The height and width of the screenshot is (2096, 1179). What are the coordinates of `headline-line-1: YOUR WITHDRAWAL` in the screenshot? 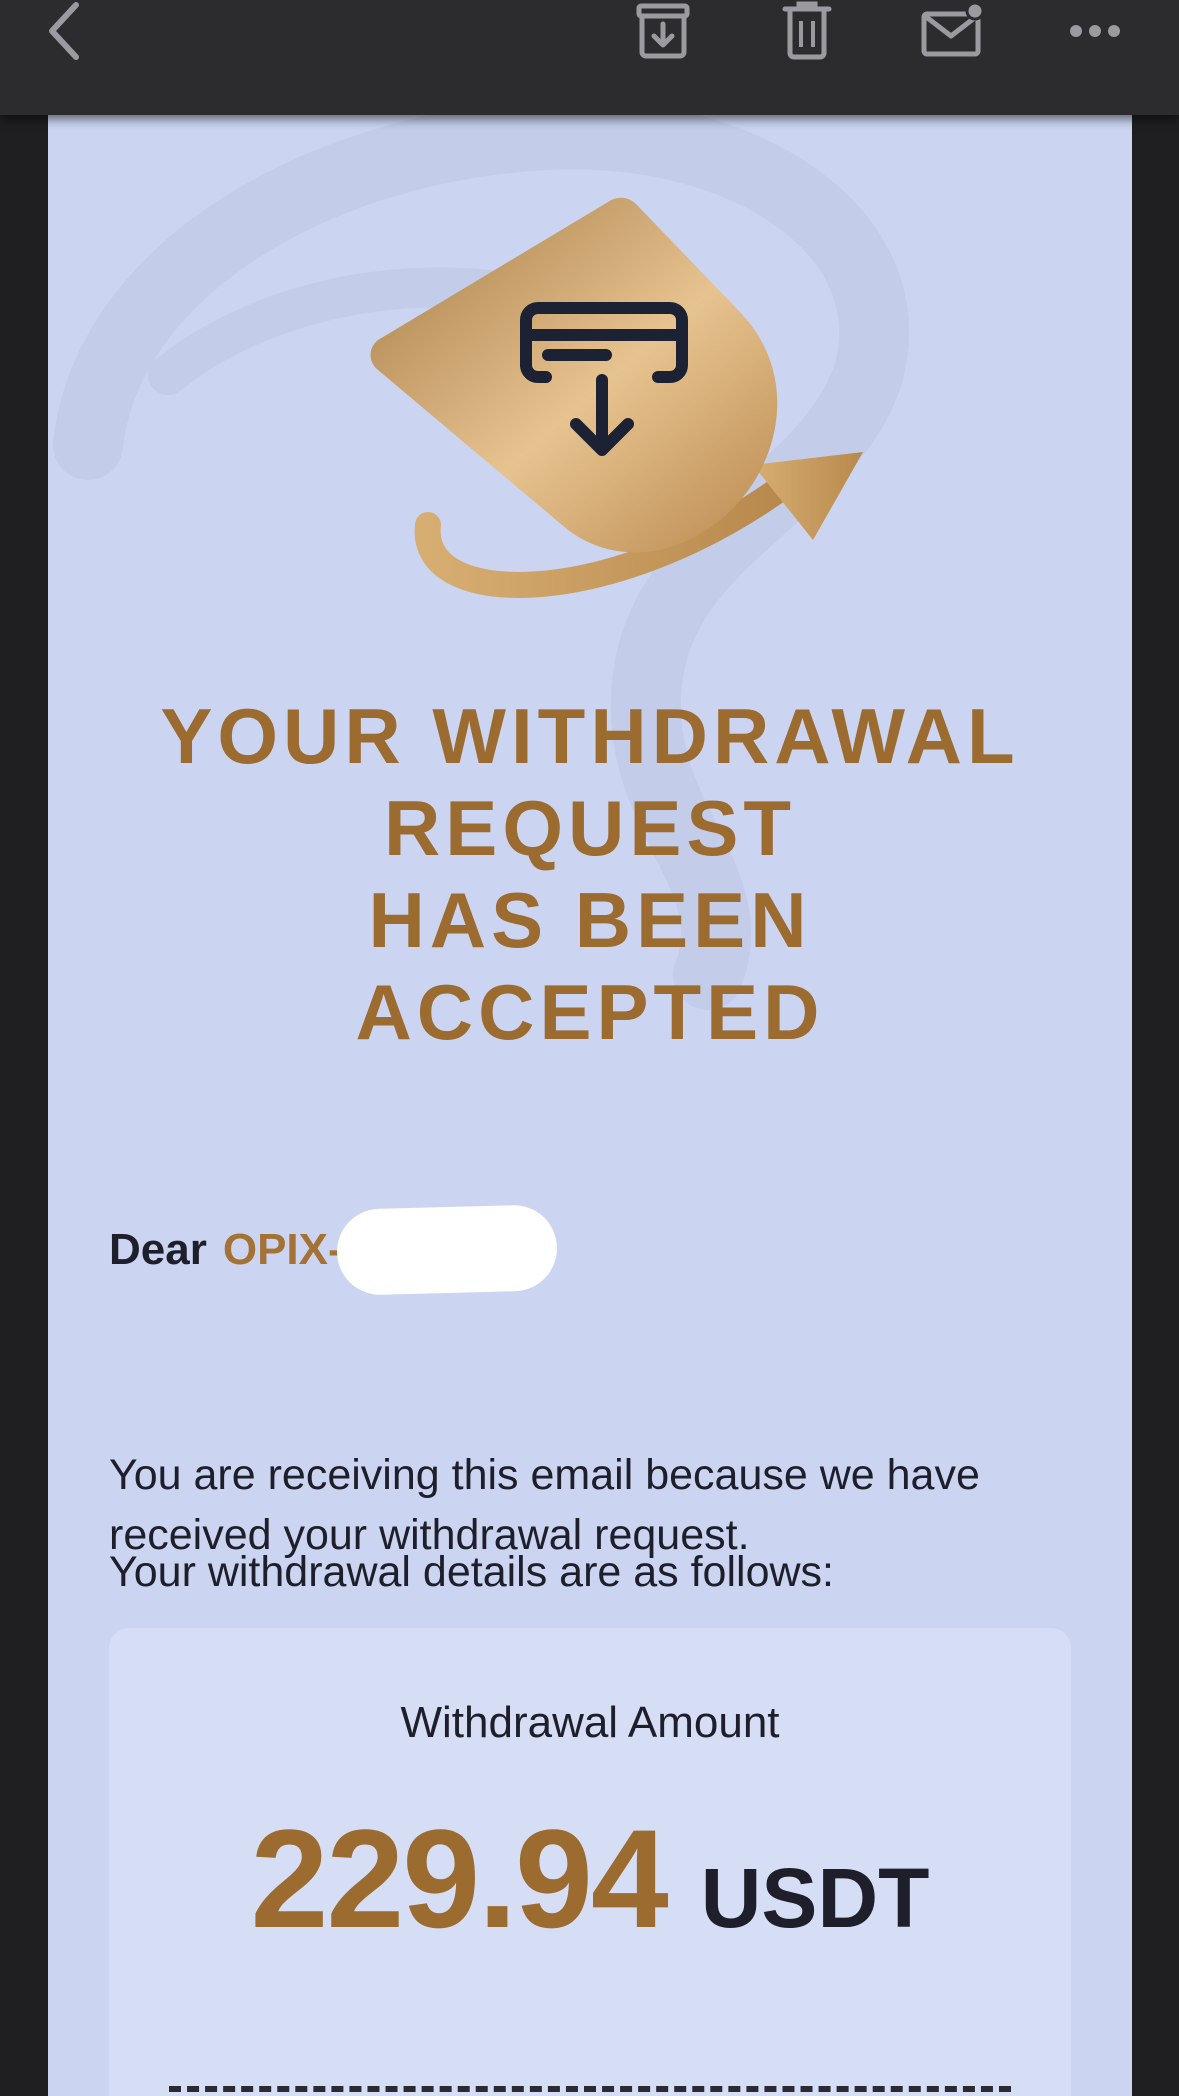 It's located at (590, 736).